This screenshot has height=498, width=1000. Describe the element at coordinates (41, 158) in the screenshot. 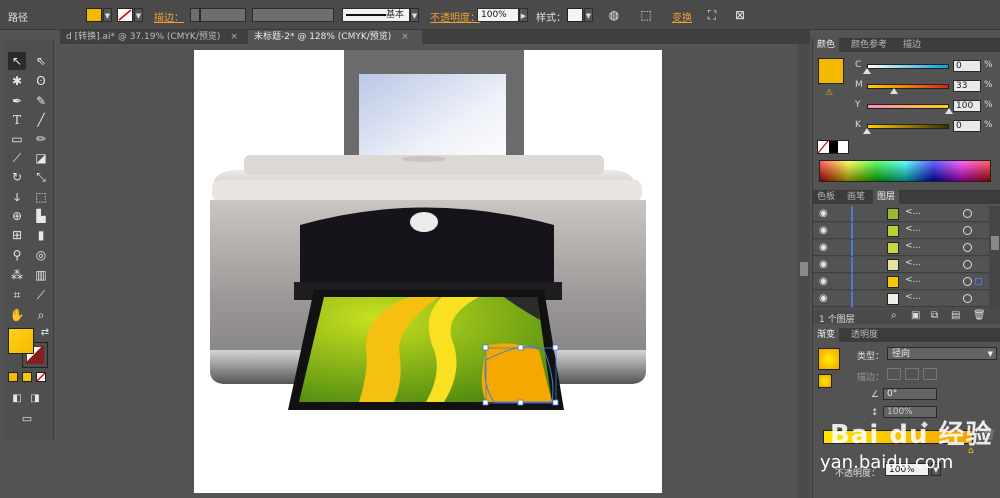

I see `eraser-tool-icon: ◪` at that location.